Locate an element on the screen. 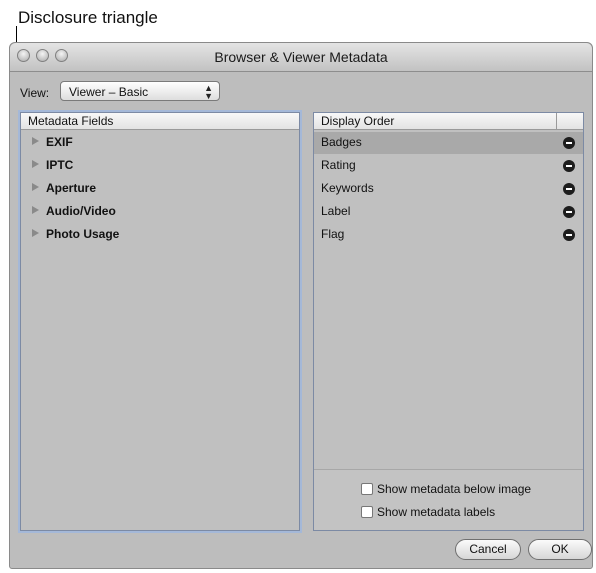  show-labels-checkbox is located at coordinates (367, 512).